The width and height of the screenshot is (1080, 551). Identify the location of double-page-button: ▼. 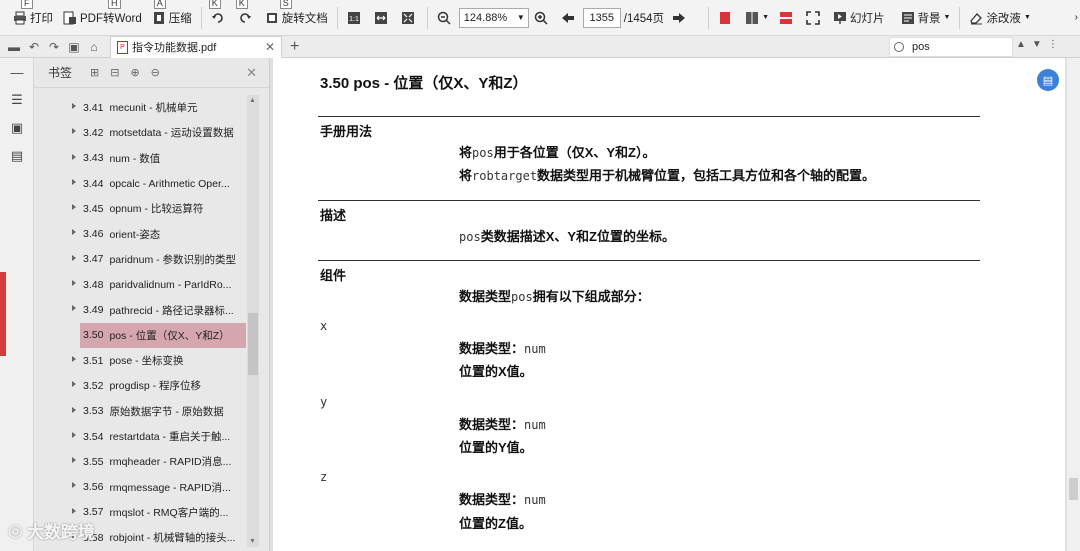
(757, 18).